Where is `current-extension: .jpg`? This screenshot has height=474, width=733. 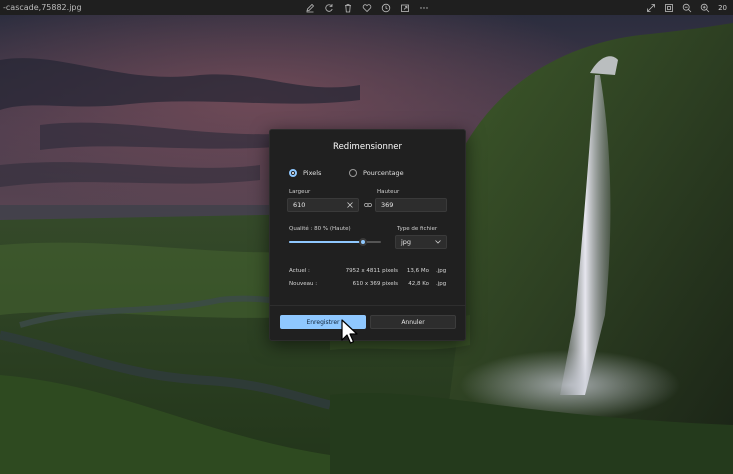
current-extension: .jpg is located at coordinates (441, 271).